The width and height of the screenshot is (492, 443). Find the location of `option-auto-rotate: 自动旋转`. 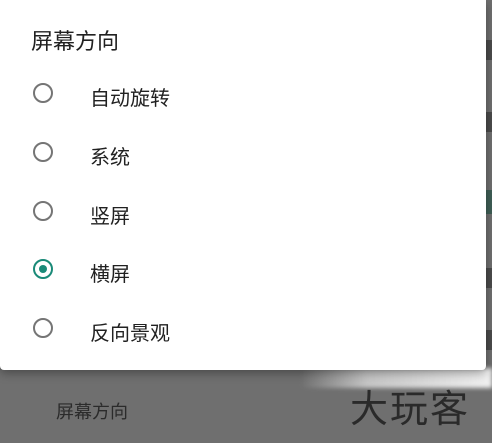

option-auto-rotate: 自动旋转 is located at coordinates (243, 95).